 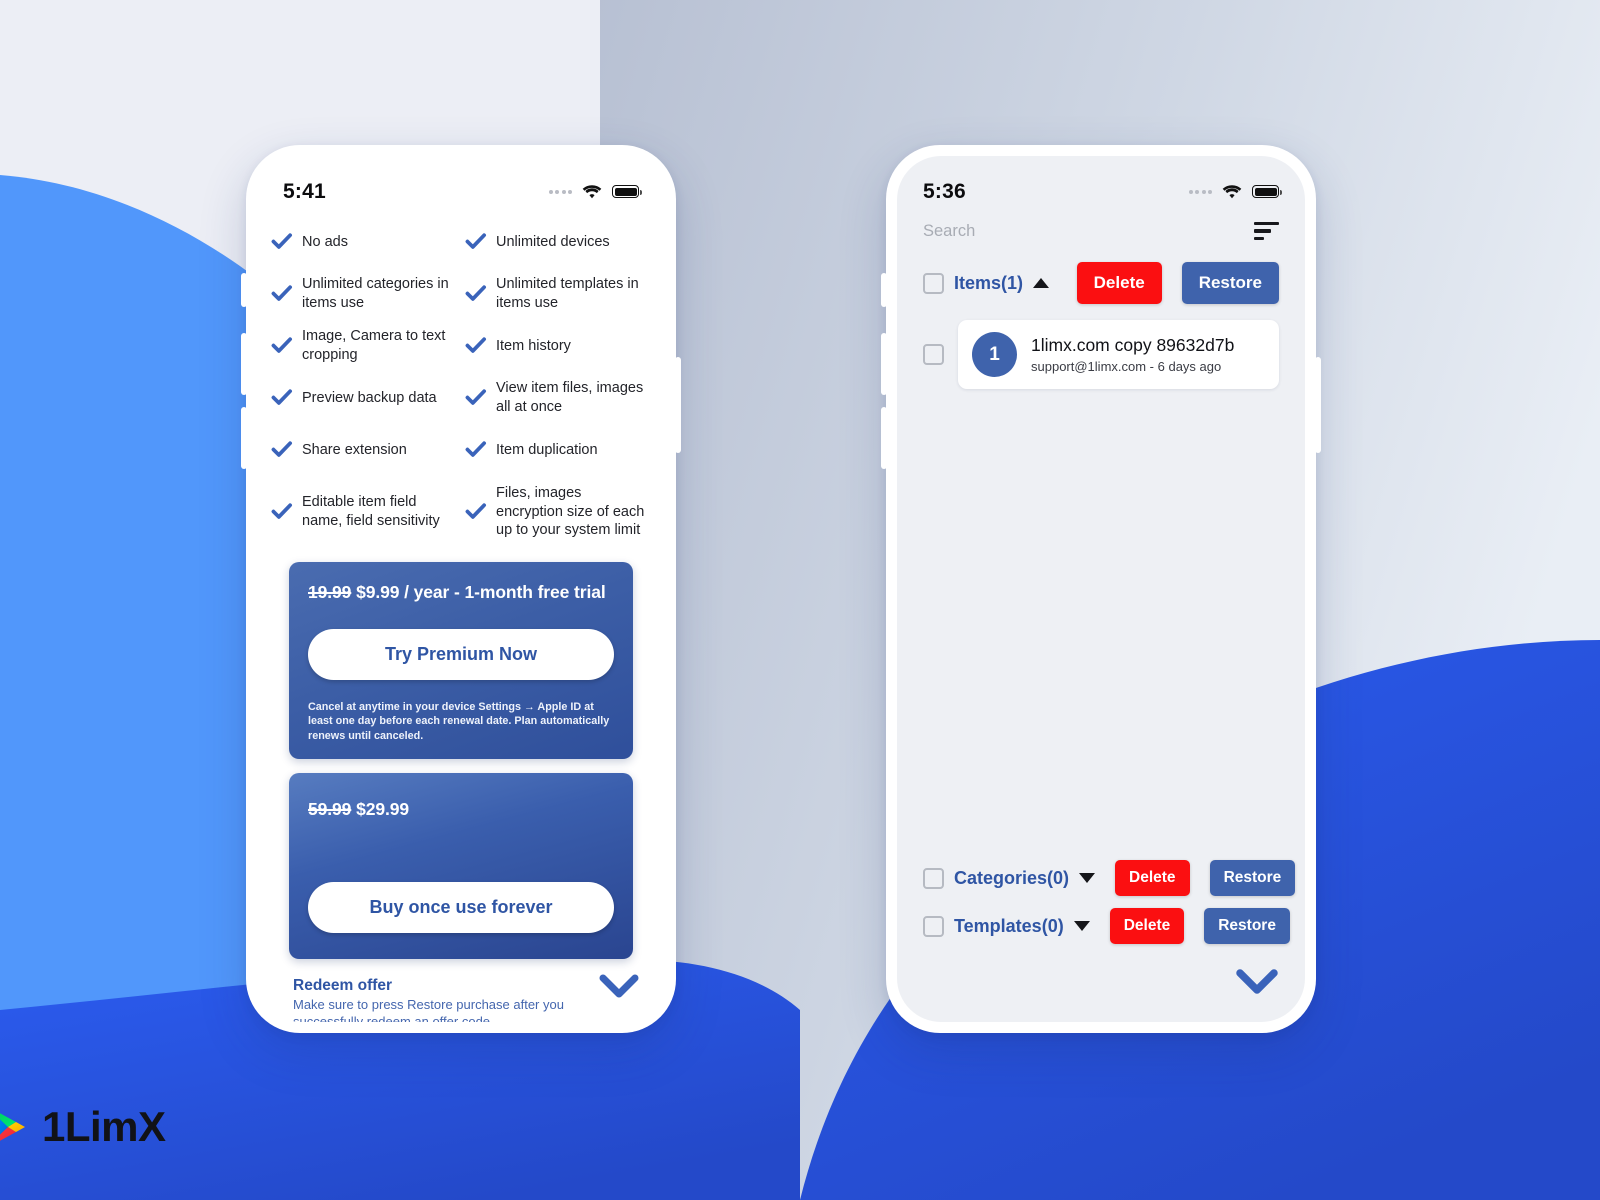 I want to click on categories-select-all-checkbox, so click(x=933, y=878).